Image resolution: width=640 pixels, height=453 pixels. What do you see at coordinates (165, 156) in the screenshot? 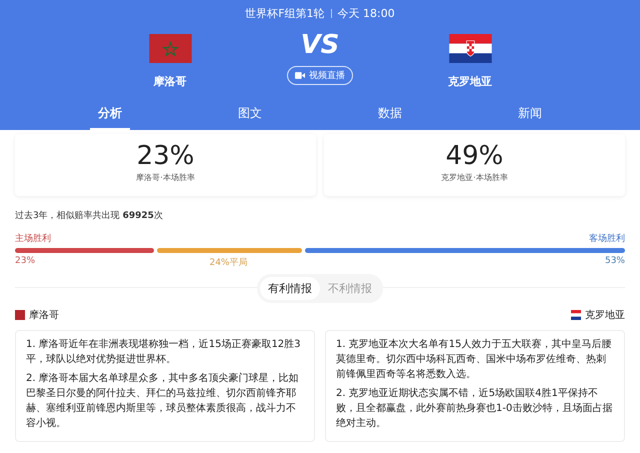
I see `win-rate-value: 23%` at bounding box center [165, 156].